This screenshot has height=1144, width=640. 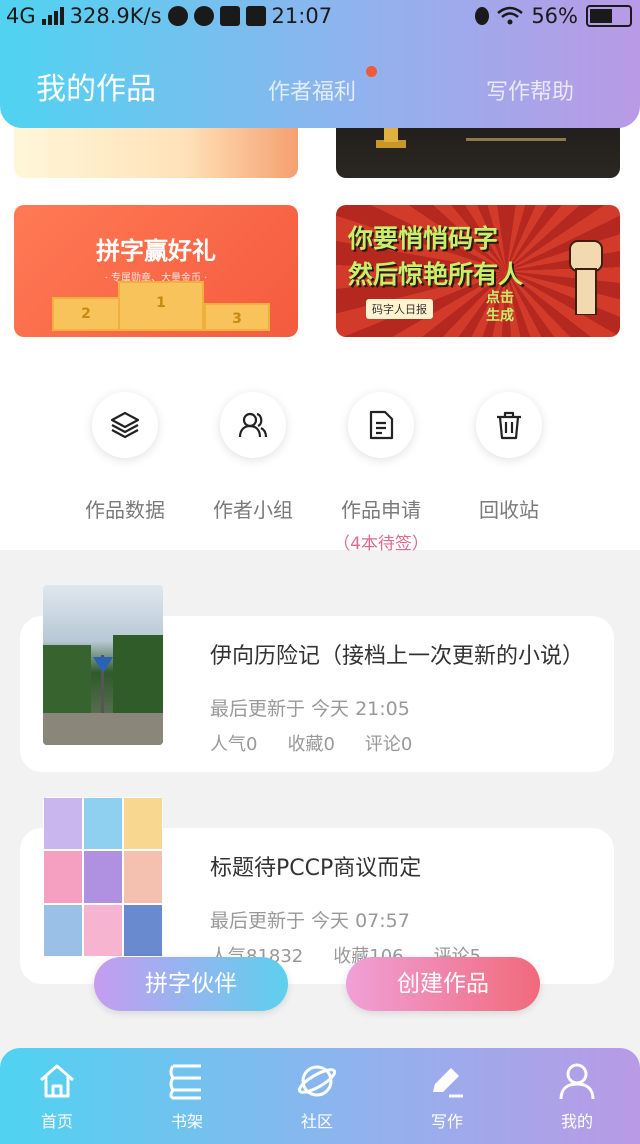 I want to click on fist-icon, so click(x=586, y=277).